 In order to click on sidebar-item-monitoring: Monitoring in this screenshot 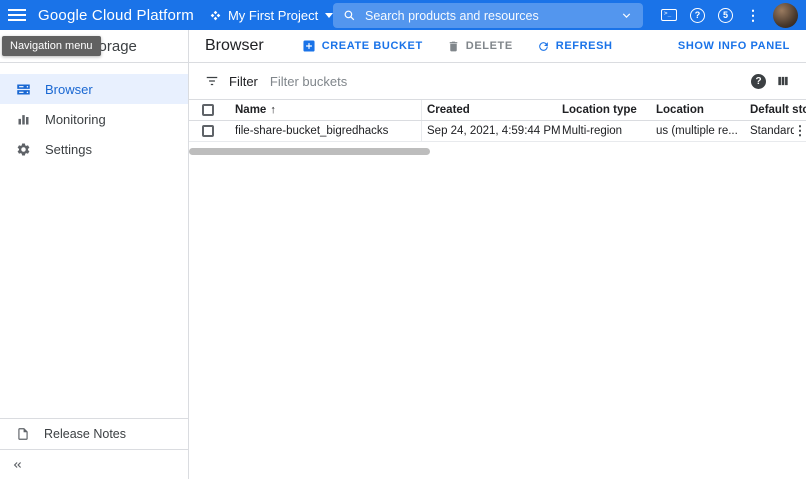, I will do `click(94, 119)`.